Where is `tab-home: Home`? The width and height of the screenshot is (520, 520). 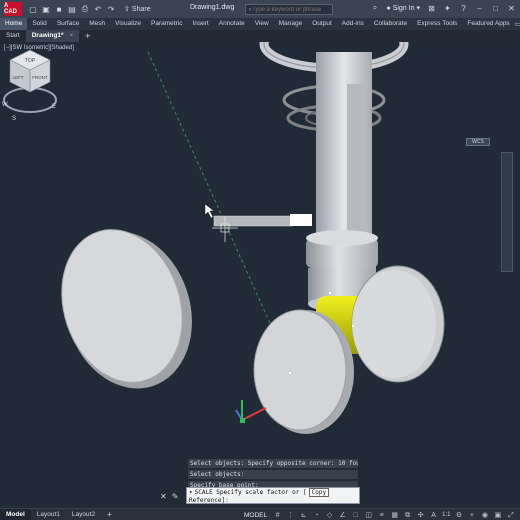
tab-home: Home is located at coordinates (14, 24).